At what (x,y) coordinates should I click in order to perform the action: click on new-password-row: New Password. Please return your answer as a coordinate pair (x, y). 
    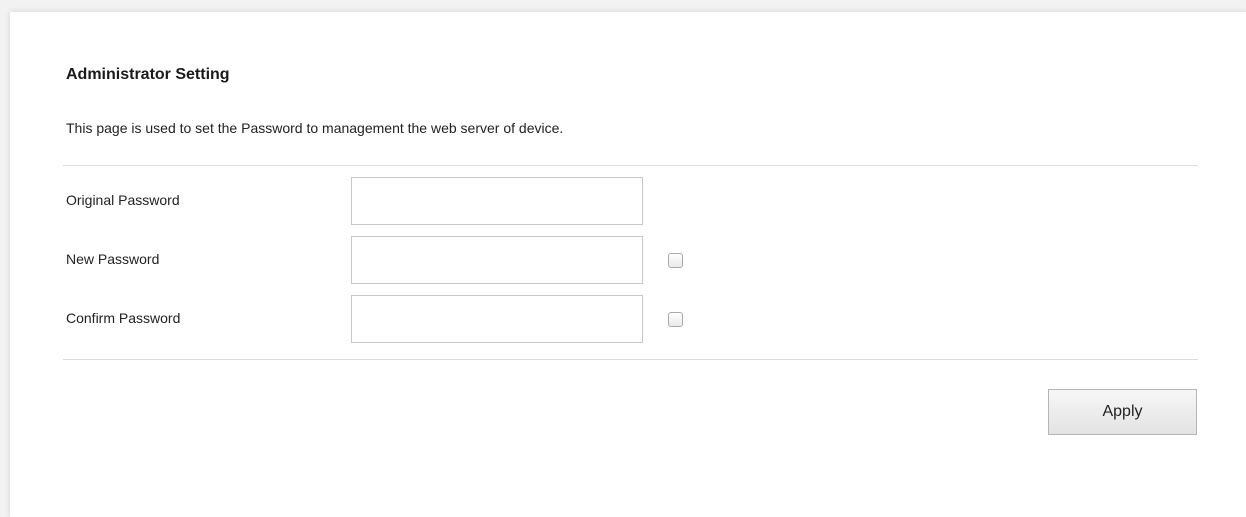
    Looking at the image, I should click on (416, 260).